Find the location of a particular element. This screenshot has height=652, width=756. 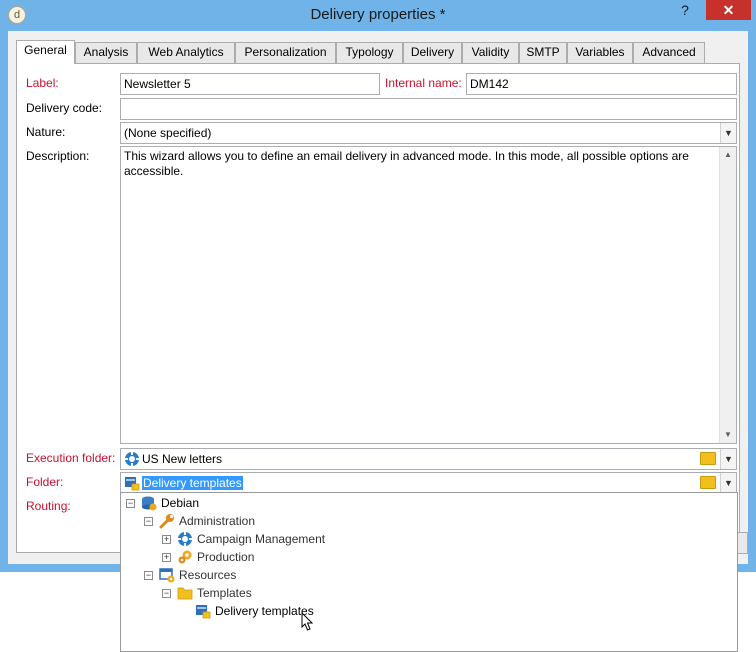

scroll-down-icon: ▼ is located at coordinates (728, 435).